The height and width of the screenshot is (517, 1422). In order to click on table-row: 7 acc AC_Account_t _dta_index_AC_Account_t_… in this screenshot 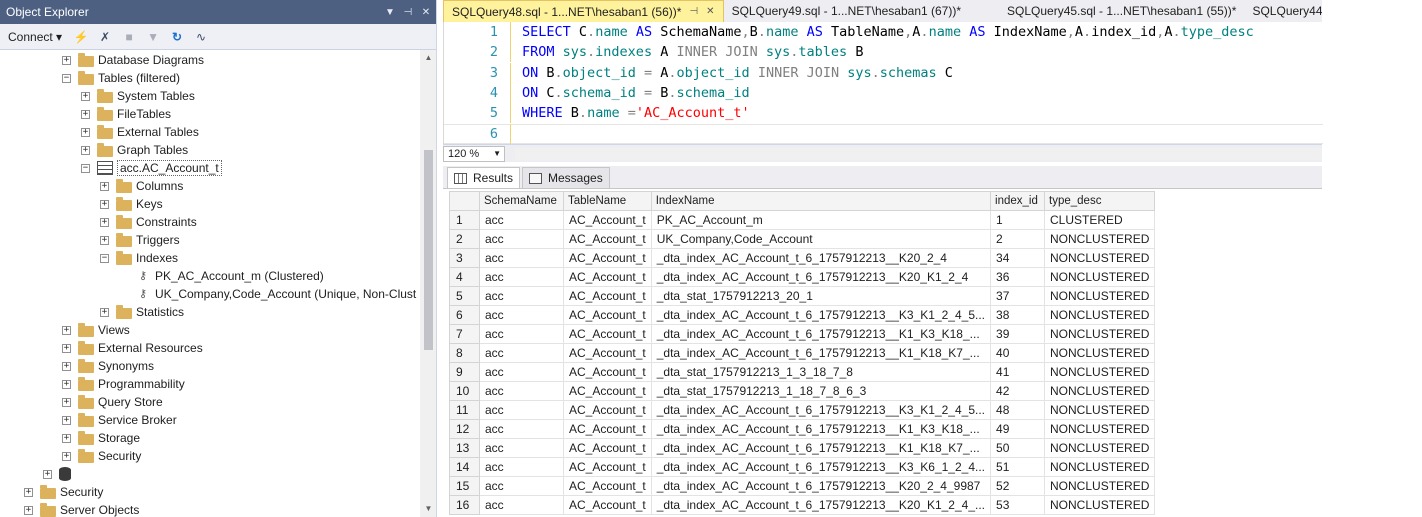, I will do `click(802, 334)`.